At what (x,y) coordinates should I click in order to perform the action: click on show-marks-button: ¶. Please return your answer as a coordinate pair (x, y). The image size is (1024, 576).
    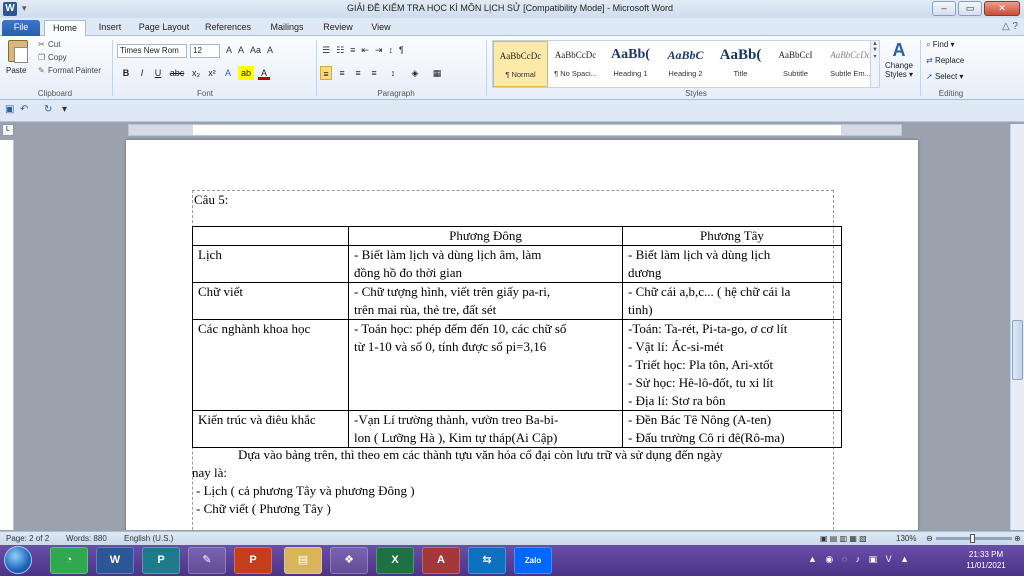
    Looking at the image, I should click on (401, 50).